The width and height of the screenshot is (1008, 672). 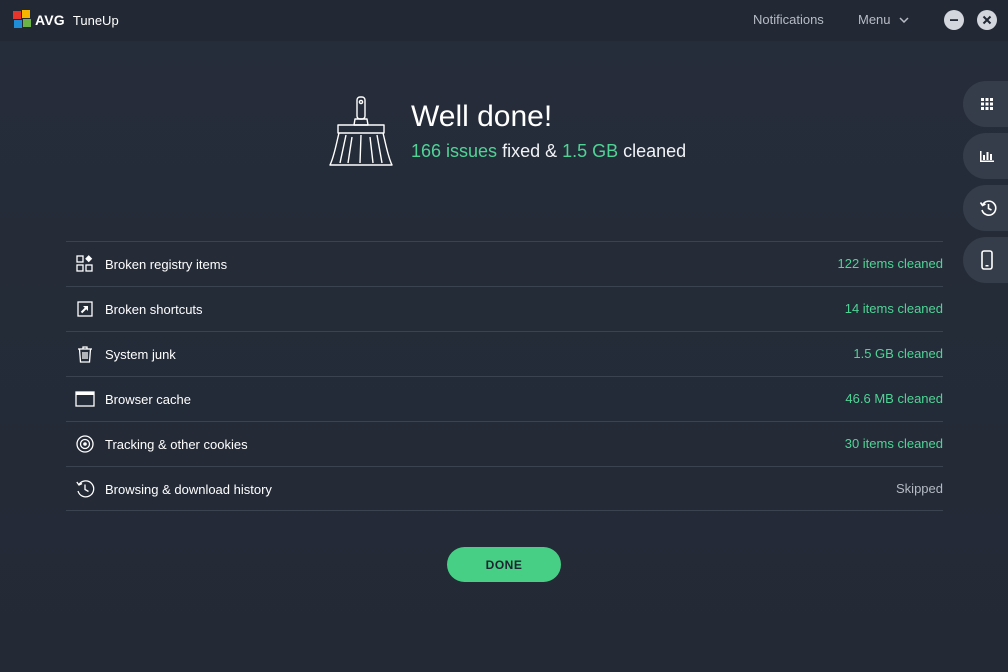 I want to click on notifications-link: Notifications, so click(x=788, y=19).